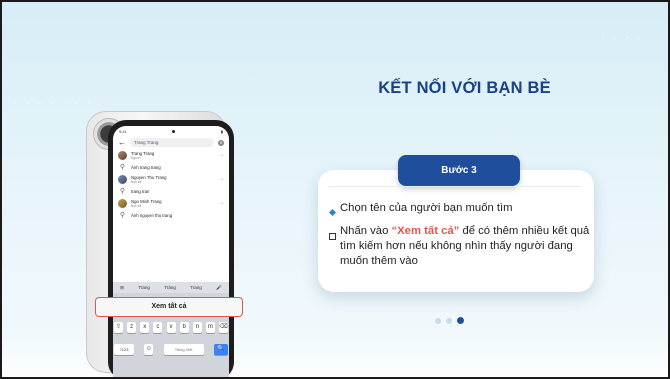  Describe the element at coordinates (174, 131) in the screenshot. I see `camera-dot-icon` at that location.